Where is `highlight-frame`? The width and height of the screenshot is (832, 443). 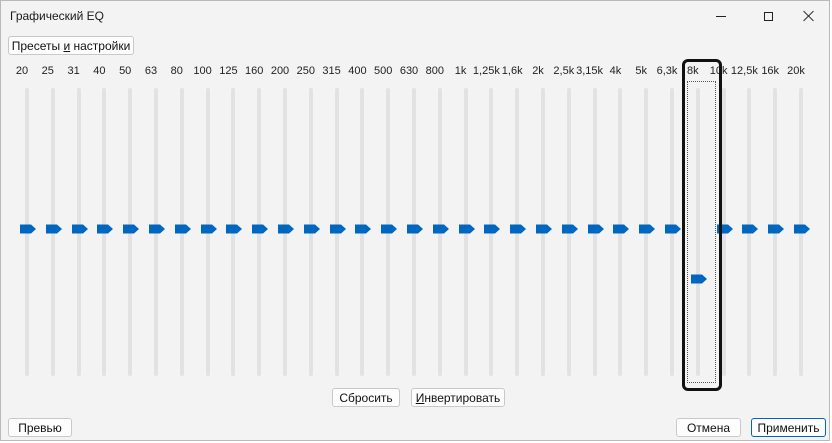 highlight-frame is located at coordinates (702, 225).